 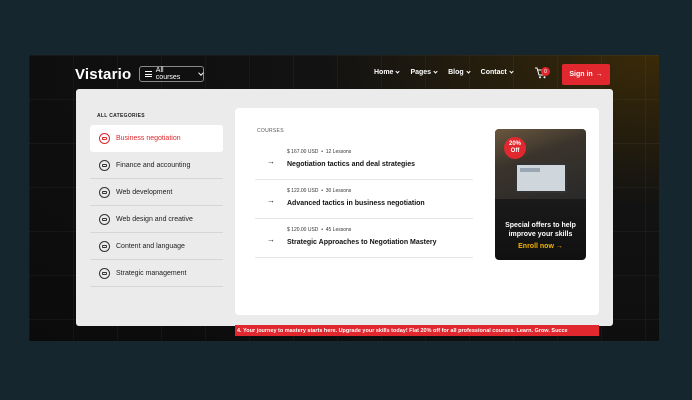 I want to click on sign-in-button: Sign in →, so click(x=586, y=74).